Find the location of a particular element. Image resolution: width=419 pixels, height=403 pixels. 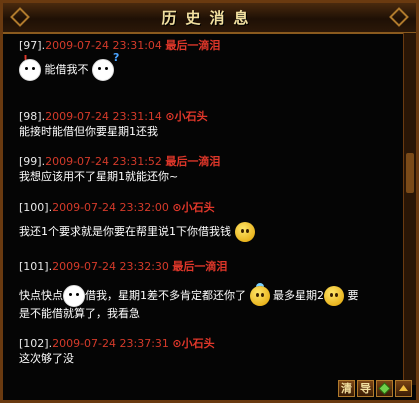

list-item: [99].2009-07-24 23:31:52 最后一滴泪 is located at coordinates (119, 162).